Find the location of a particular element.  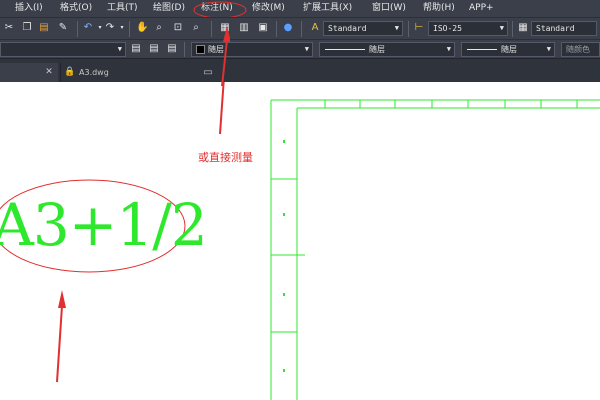

plot-style-value: 随颜色 is located at coordinates (578, 49).